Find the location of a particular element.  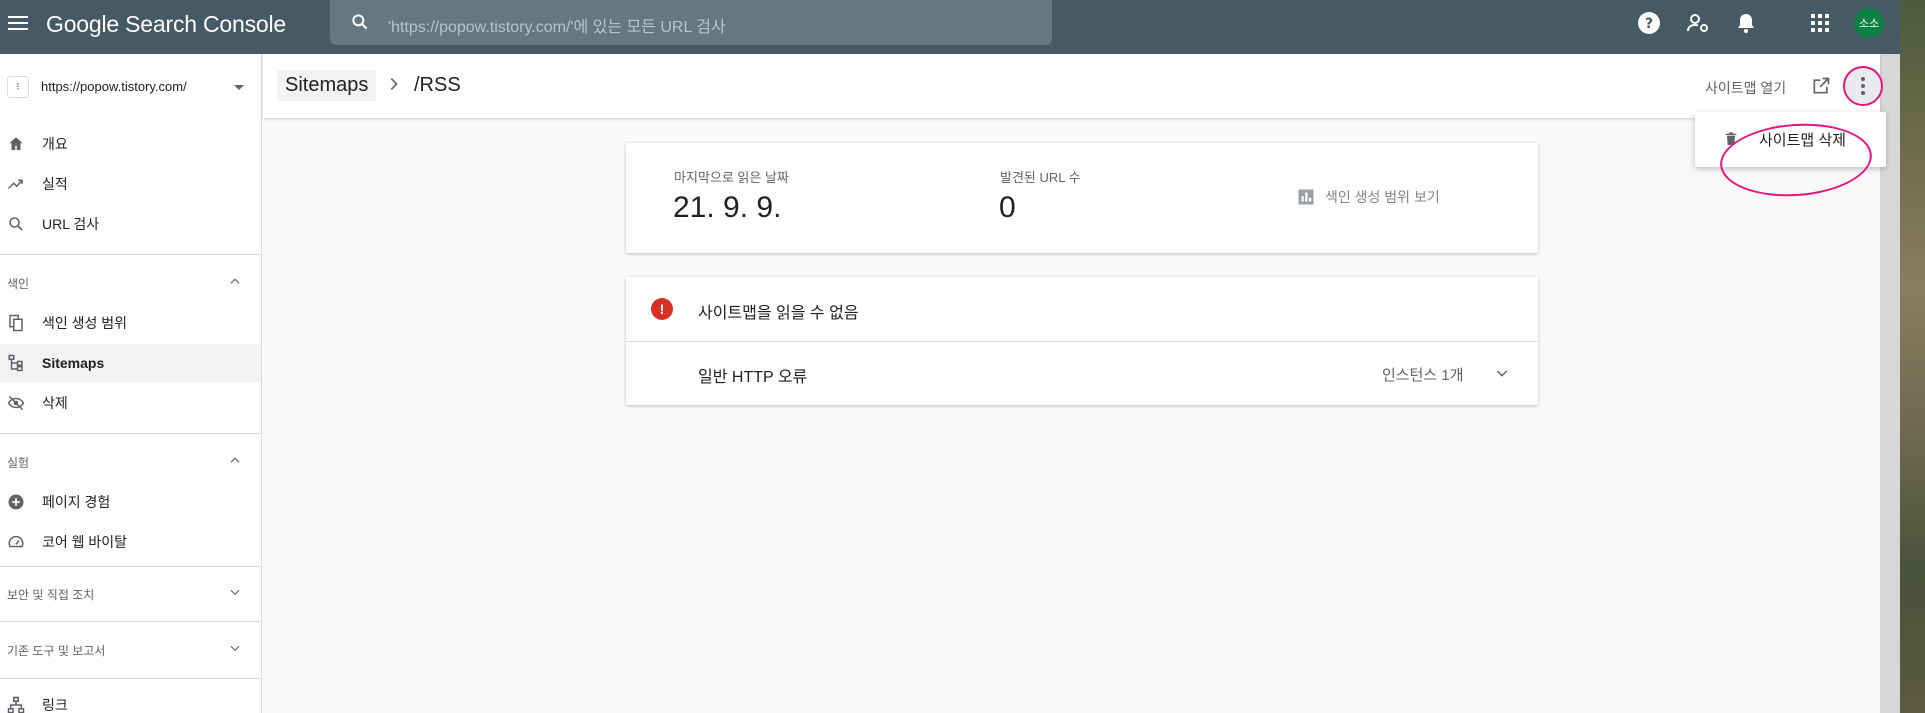

section-label: 실험 is located at coordinates (18, 463).